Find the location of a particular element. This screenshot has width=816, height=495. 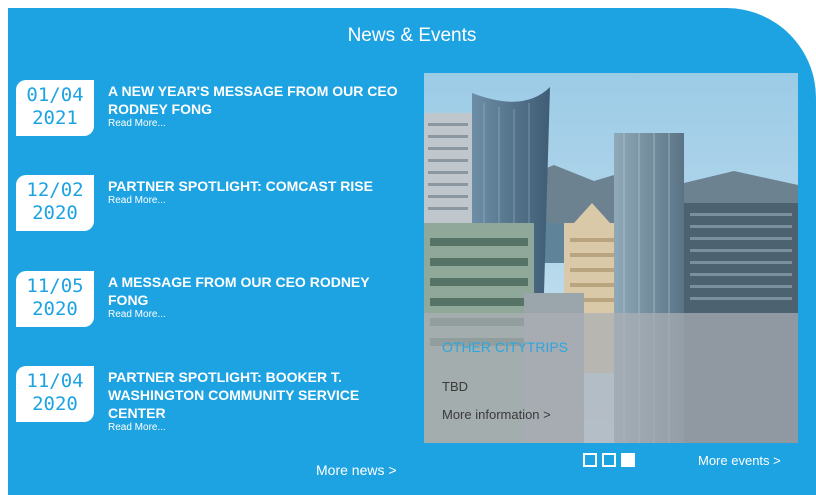

date-badge: 01/04 2021 is located at coordinates (55, 108).